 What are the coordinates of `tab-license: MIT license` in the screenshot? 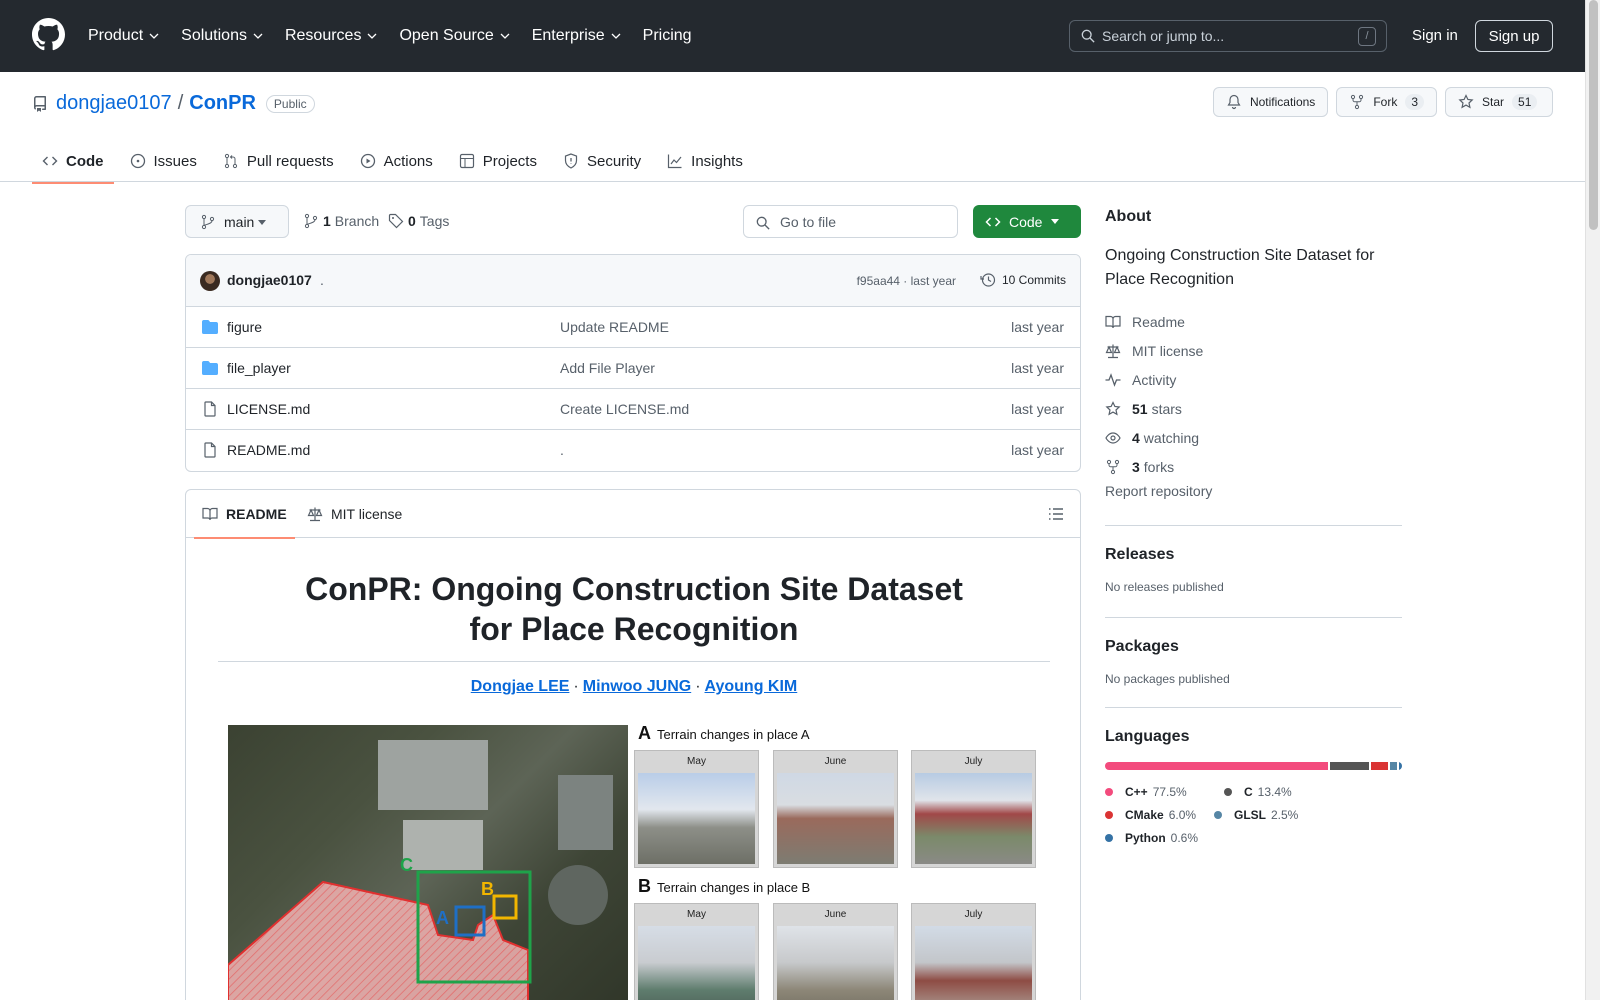 It's located at (354, 514).